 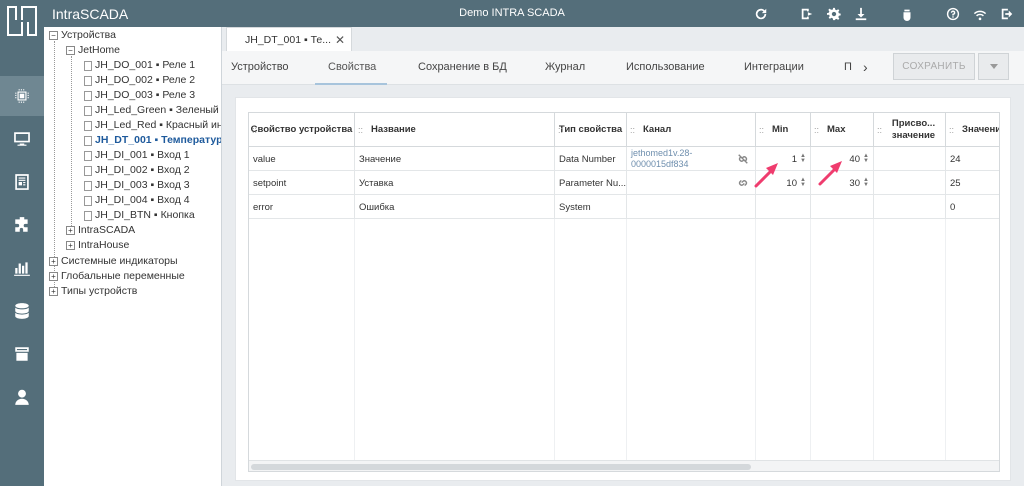 What do you see at coordinates (139, 80) in the screenshot?
I see `tree-node-jh-do-002: JH_DO_002 ▪ Реле 2` at bounding box center [139, 80].